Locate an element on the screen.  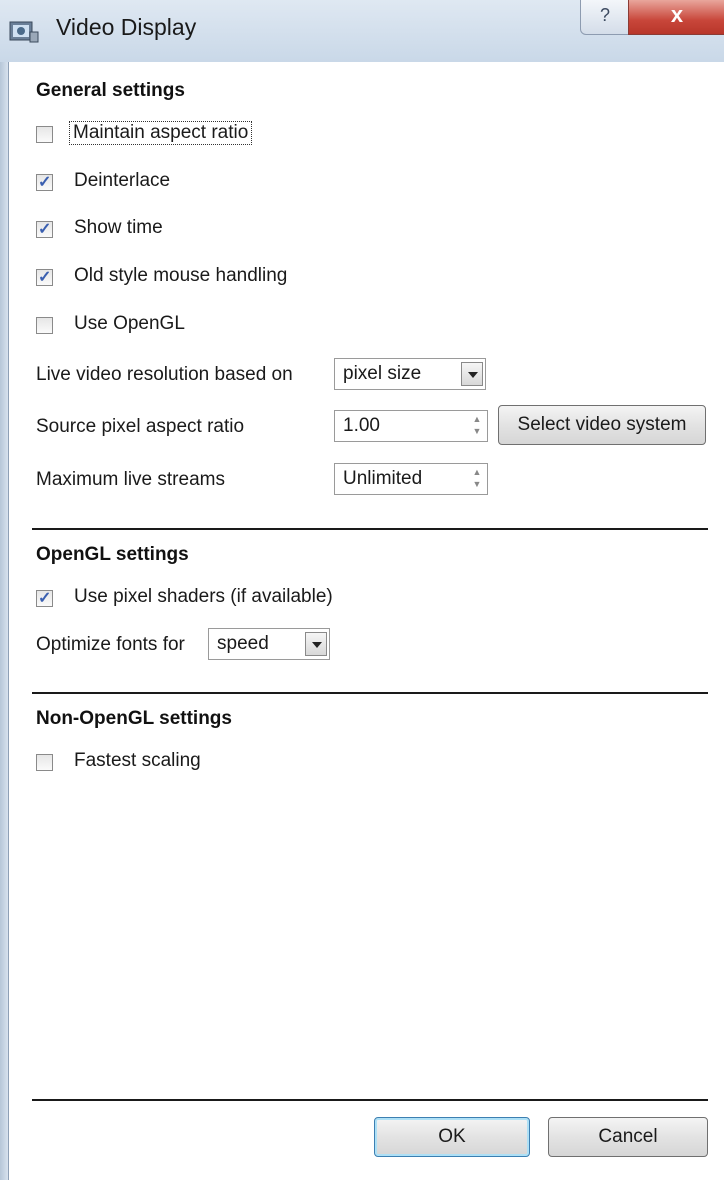
opengl-settings-heading: OpenGL settings is located at coordinates (112, 554).